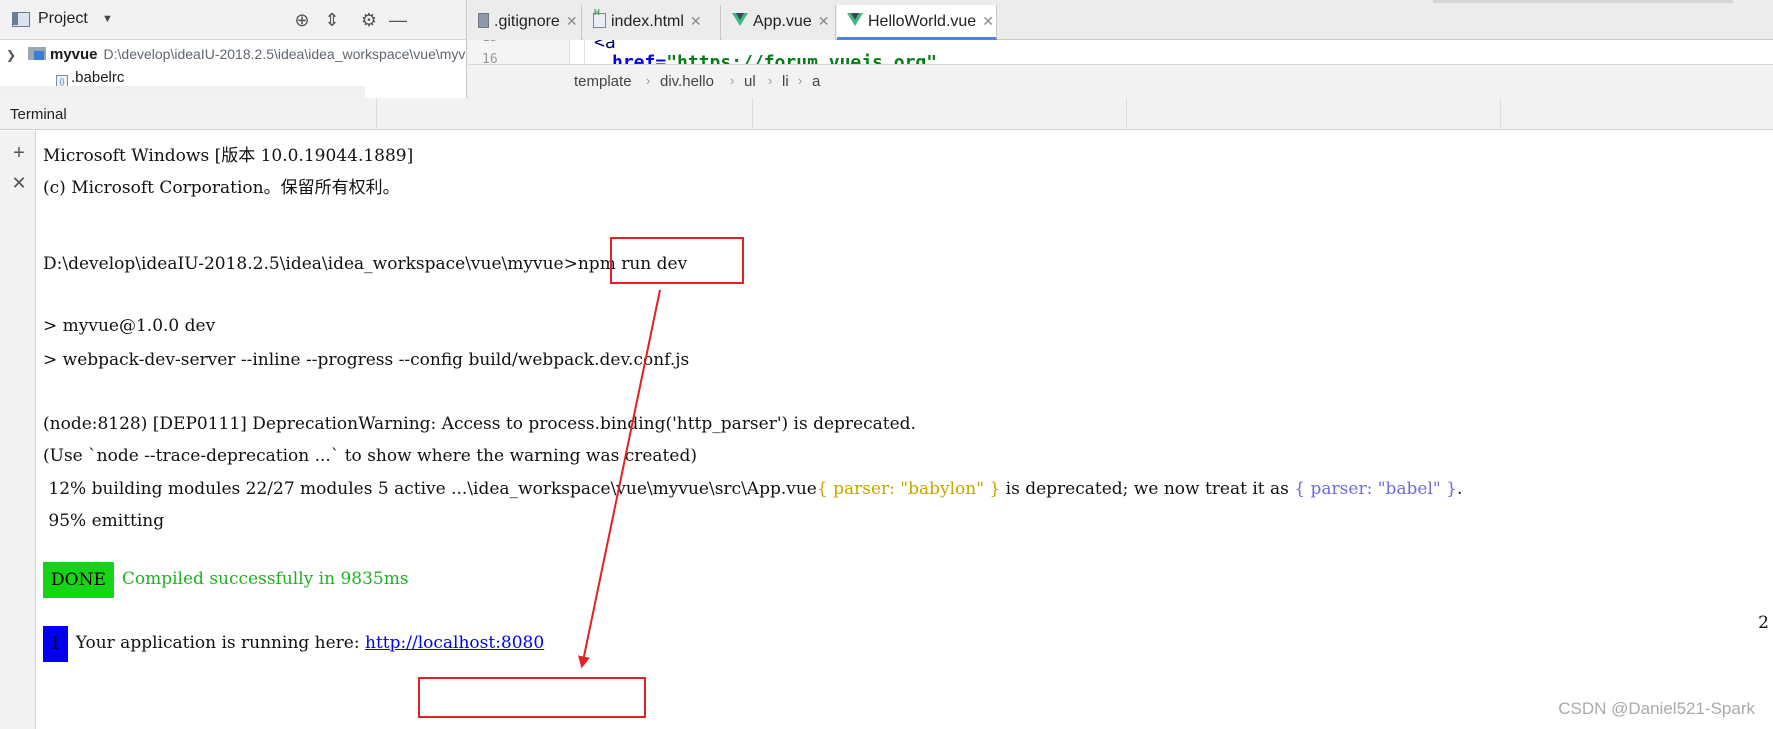  Describe the element at coordinates (908, 489) in the screenshot. I see `parser-old-text: { parser: "babylon" }` at that location.